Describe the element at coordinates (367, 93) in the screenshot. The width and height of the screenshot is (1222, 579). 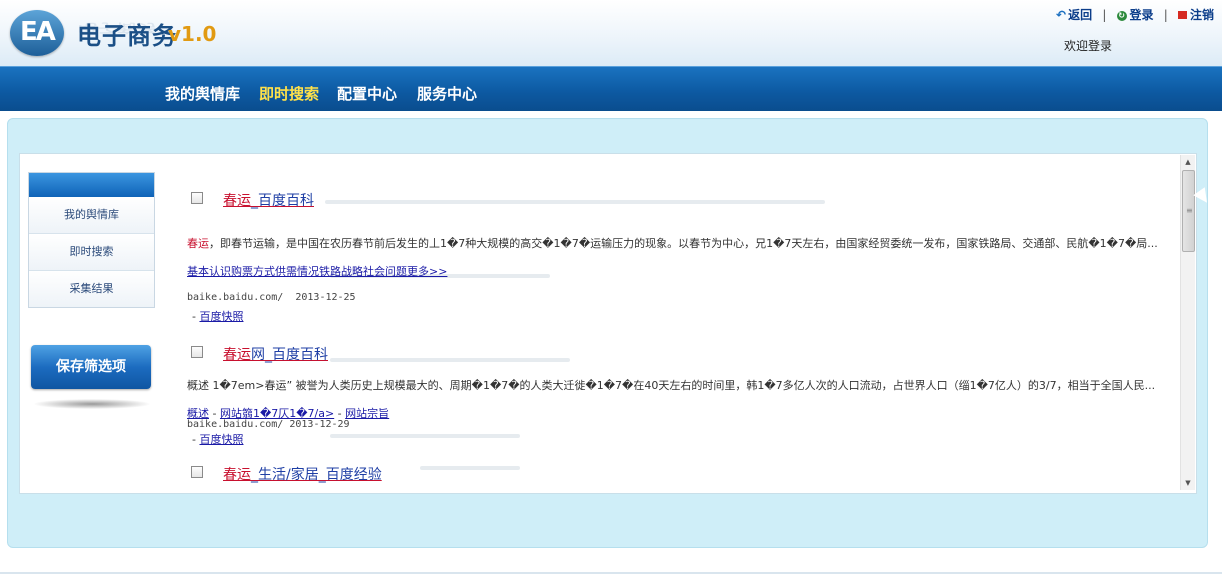
I see `nav-item-config-center: 配置中心` at that location.